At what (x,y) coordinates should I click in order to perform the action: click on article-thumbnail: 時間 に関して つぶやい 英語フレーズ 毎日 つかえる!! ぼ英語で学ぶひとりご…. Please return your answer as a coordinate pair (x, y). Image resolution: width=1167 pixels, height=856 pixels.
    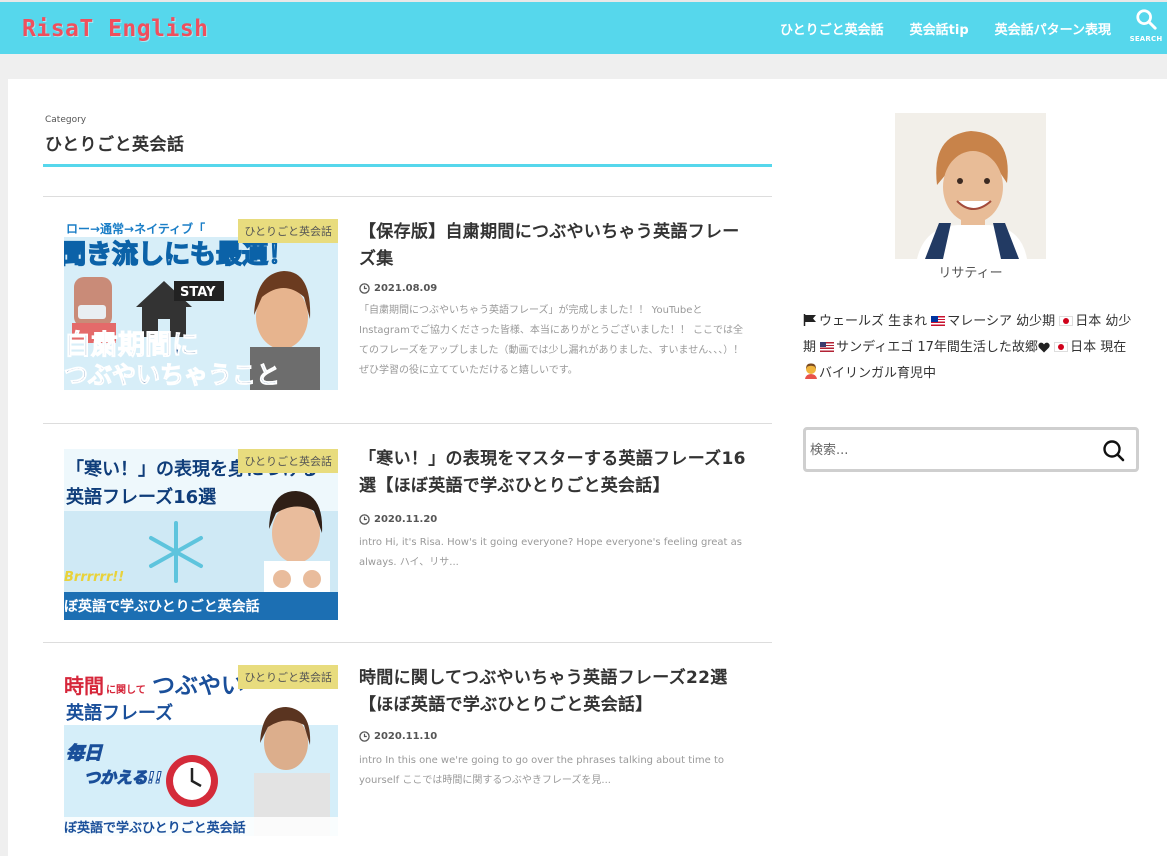
    Looking at the image, I should click on (201, 750).